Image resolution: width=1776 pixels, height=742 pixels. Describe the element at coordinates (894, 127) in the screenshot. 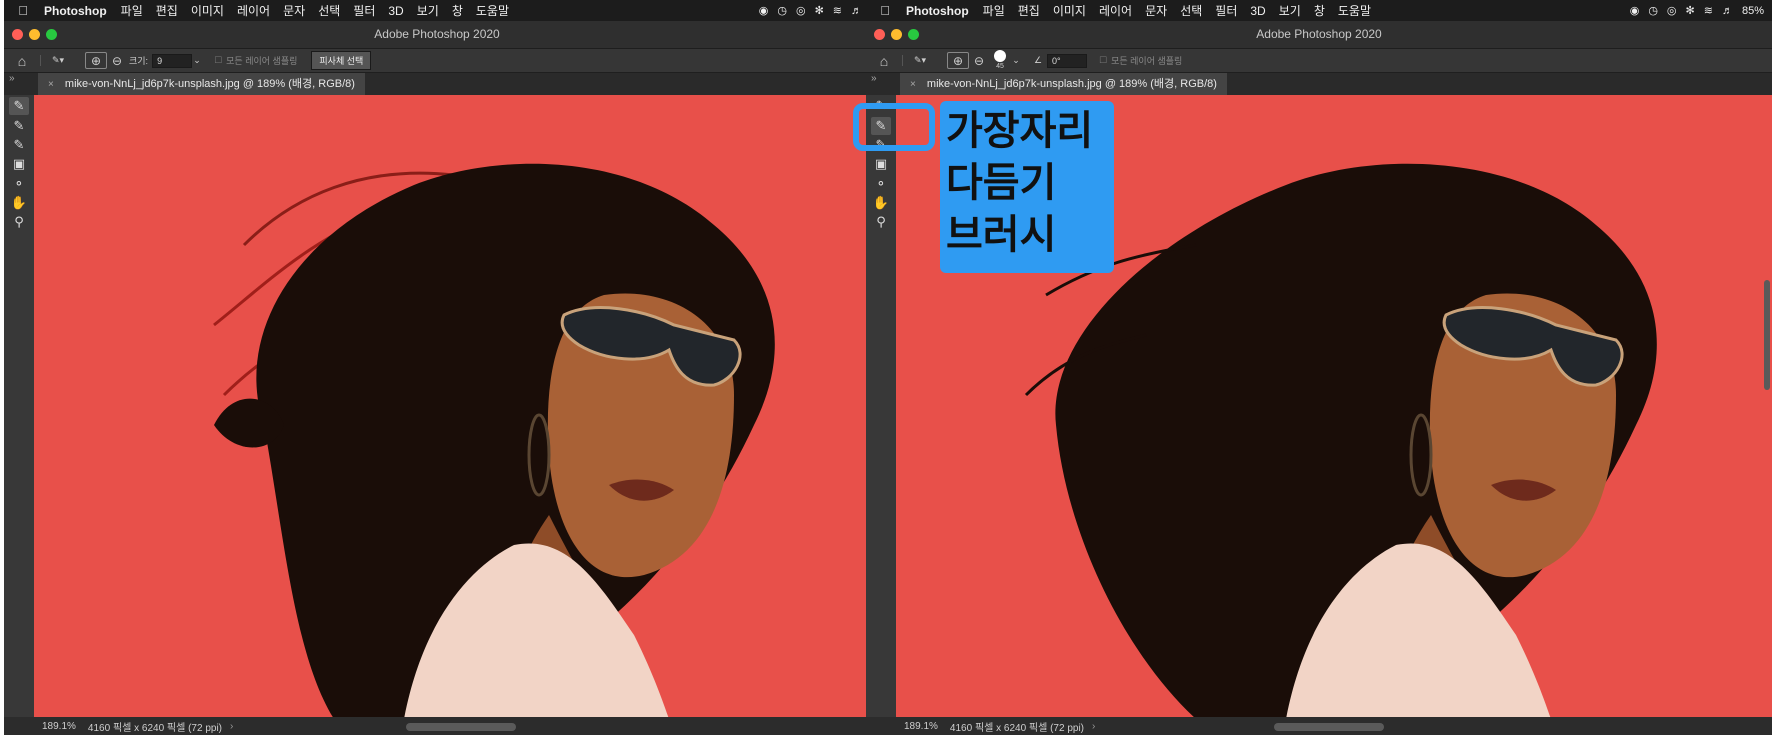

I see `tool-highlight-ring` at that location.